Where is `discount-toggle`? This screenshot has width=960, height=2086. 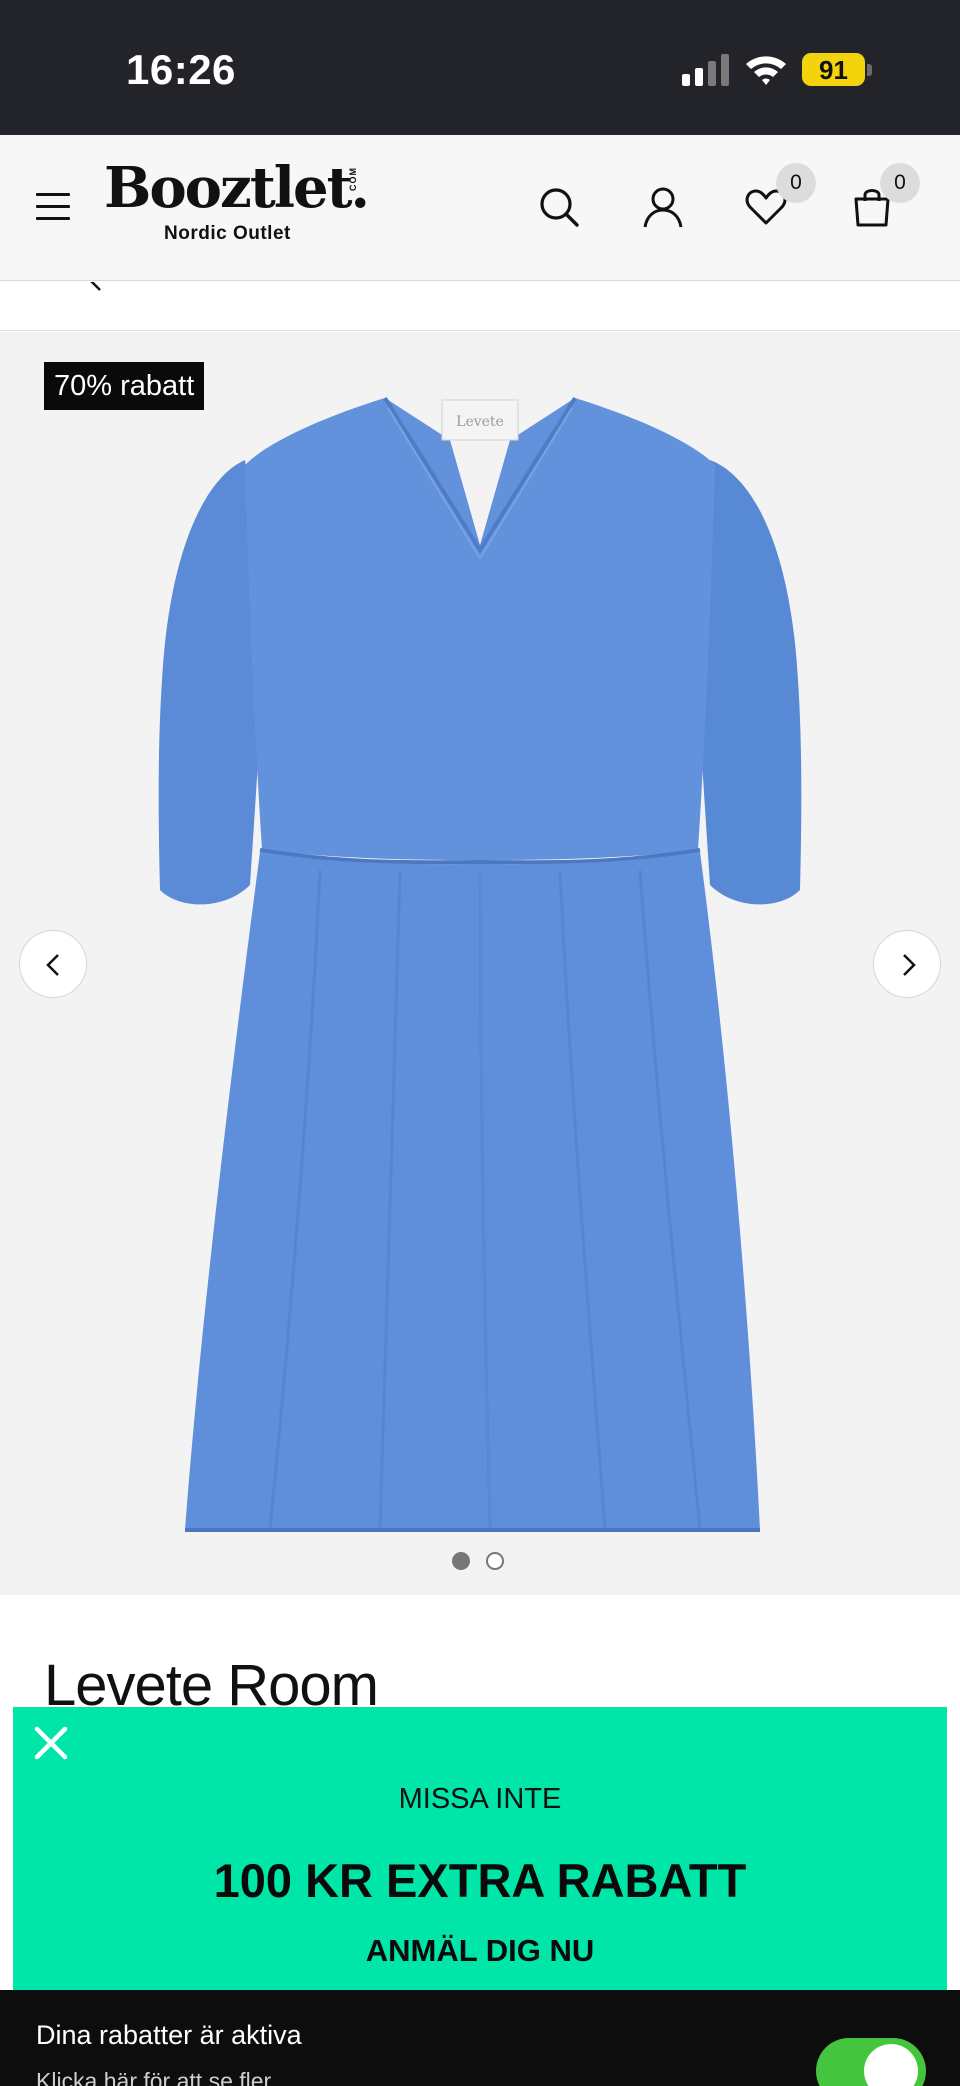
discount-toggle is located at coordinates (871, 2062).